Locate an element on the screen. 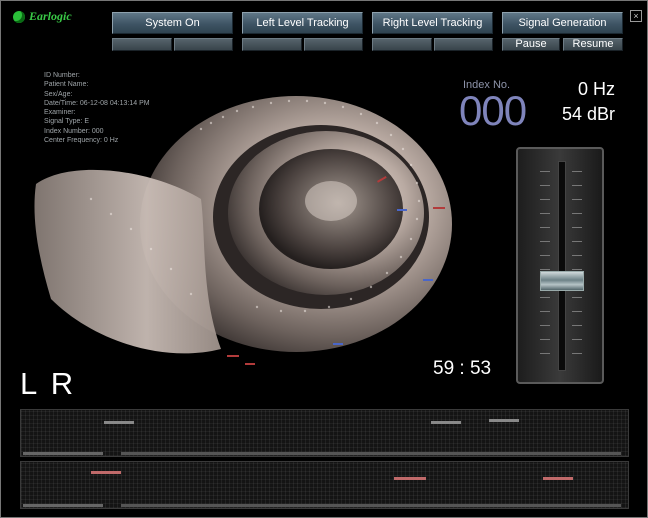 The image size is (648, 518). close-icon: × is located at coordinates (636, 16).